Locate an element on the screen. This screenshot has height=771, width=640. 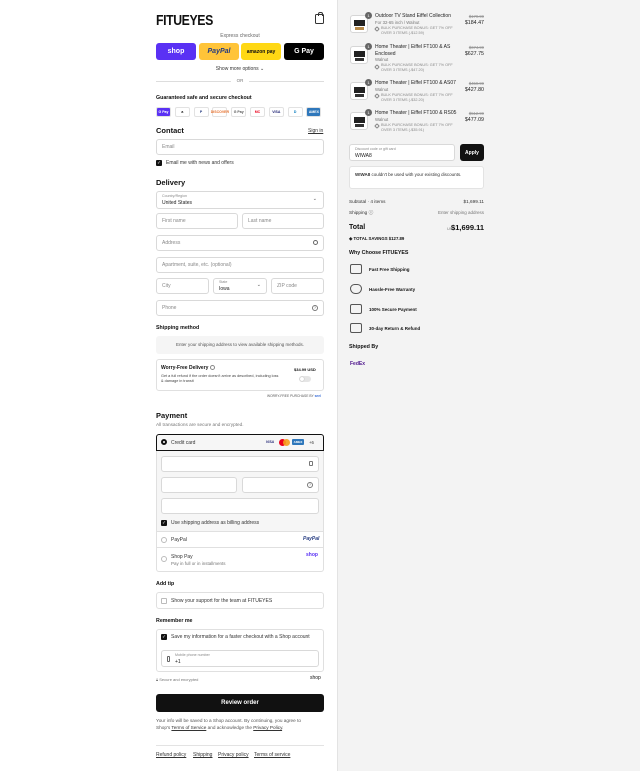
worry-free-toggle is located at coordinates (305, 379).